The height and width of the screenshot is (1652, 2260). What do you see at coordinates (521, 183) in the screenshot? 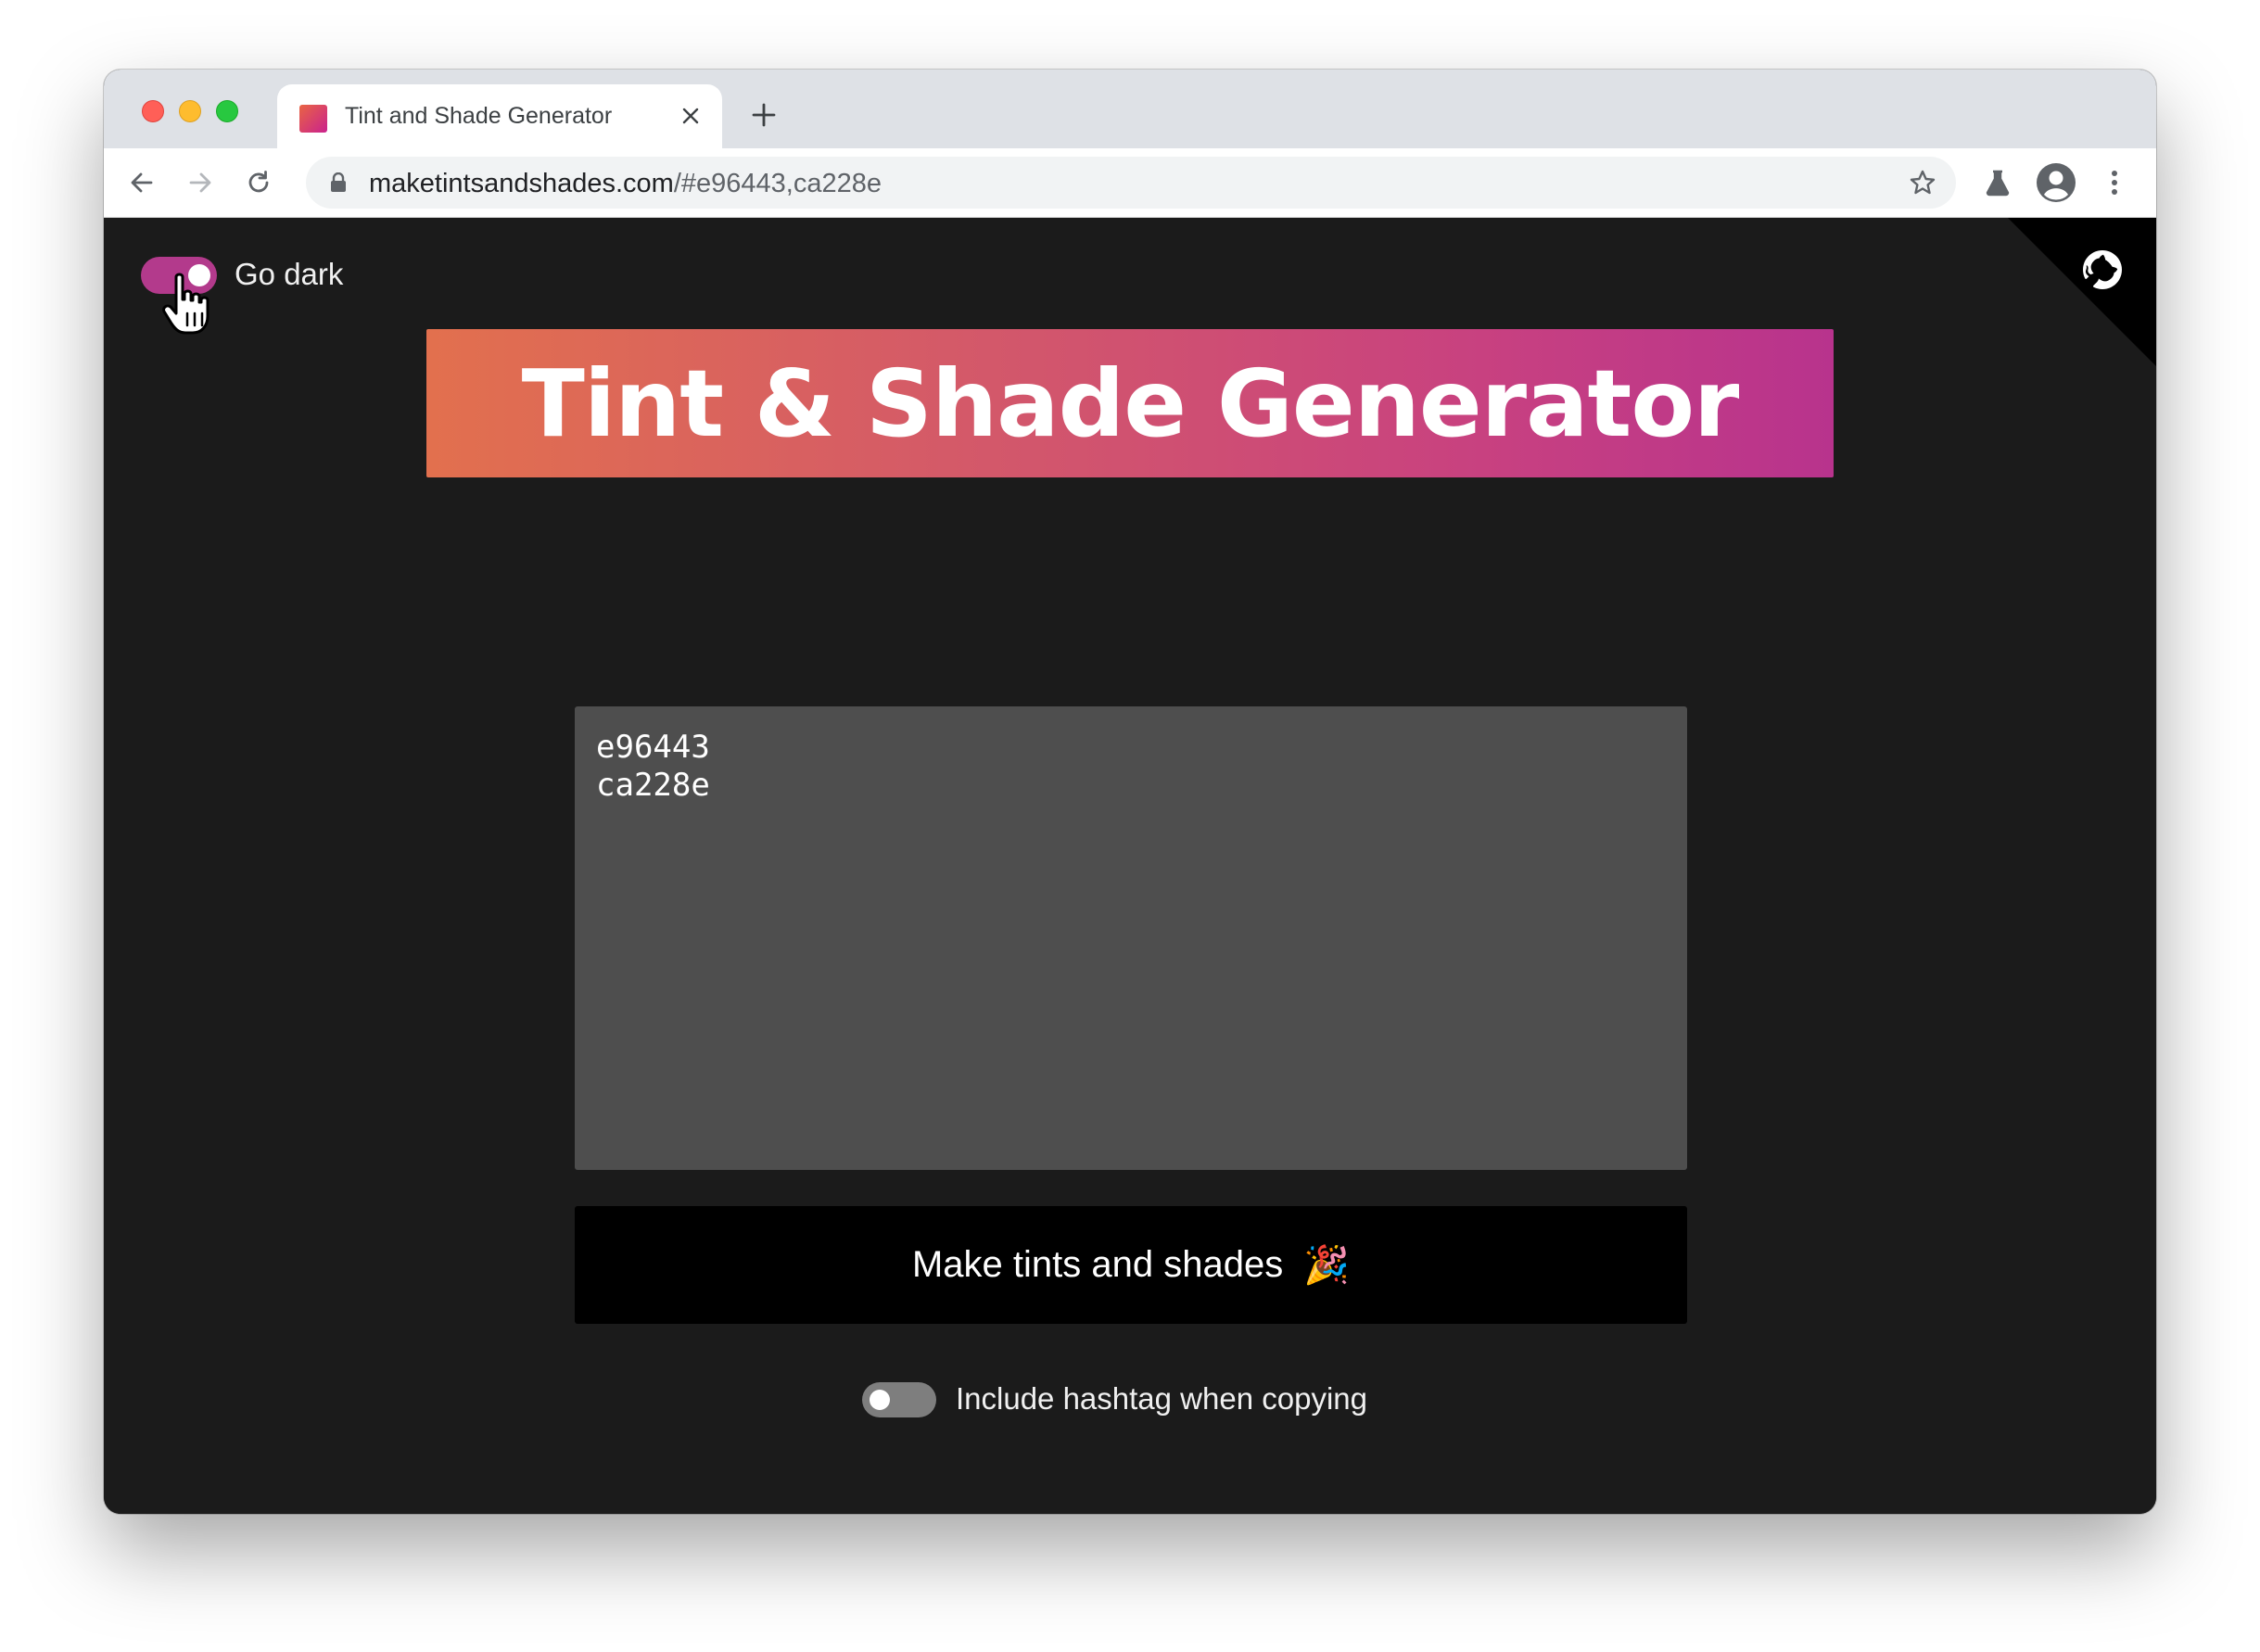
I see `url-host: maketintsandshades.com` at bounding box center [521, 183].